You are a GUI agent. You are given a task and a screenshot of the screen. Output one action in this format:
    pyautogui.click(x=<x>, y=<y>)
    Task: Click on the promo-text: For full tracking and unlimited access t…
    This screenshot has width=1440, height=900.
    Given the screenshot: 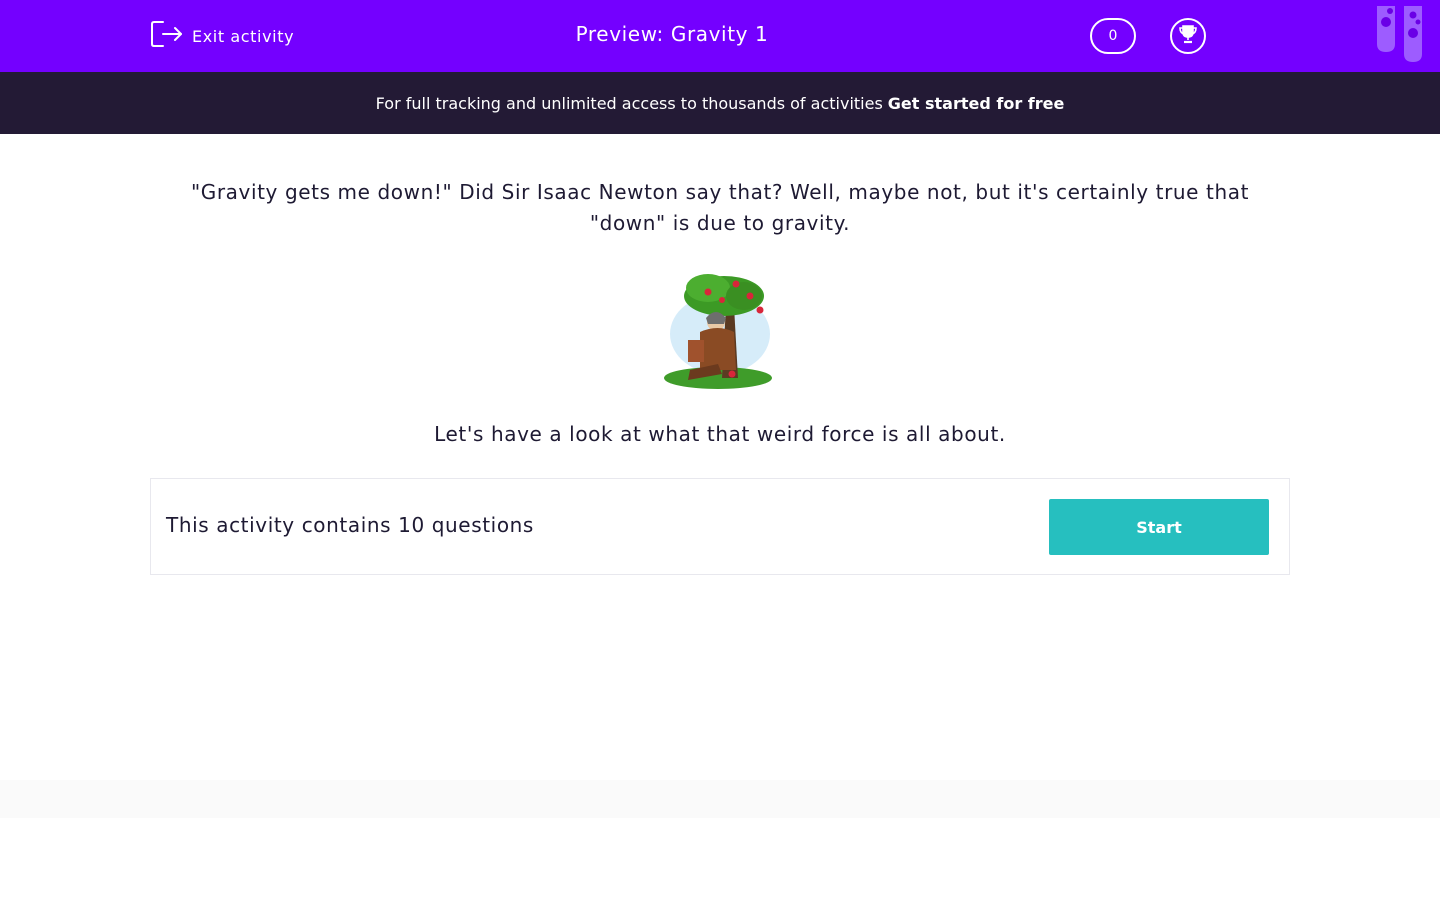 What is the action you would take?
    pyautogui.click(x=629, y=103)
    